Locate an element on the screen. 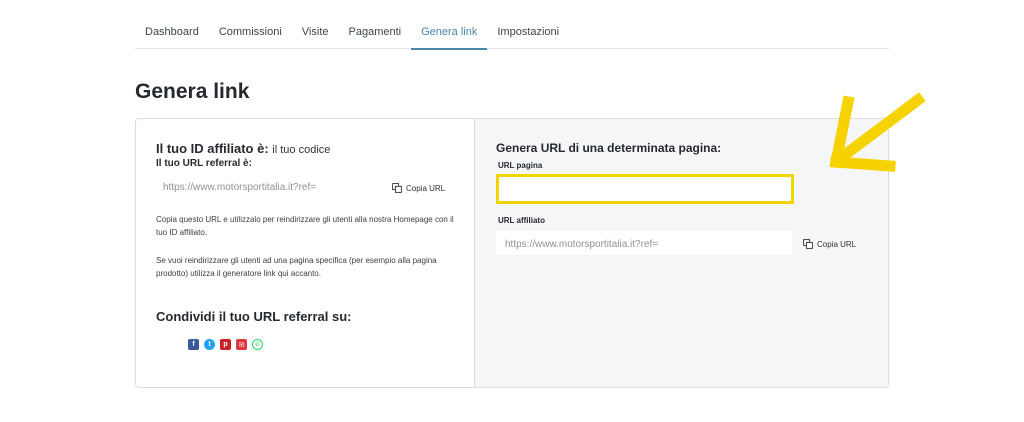 The image size is (1024, 422). social-share-icons: f t p ✉ ✆ is located at coordinates (225, 344).